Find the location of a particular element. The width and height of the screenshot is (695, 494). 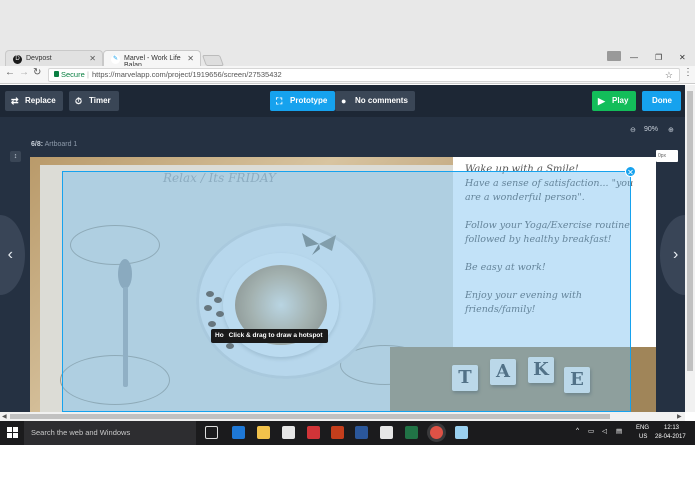

artboard-label: 6/8: Artboard 1 is located at coordinates (54, 144).